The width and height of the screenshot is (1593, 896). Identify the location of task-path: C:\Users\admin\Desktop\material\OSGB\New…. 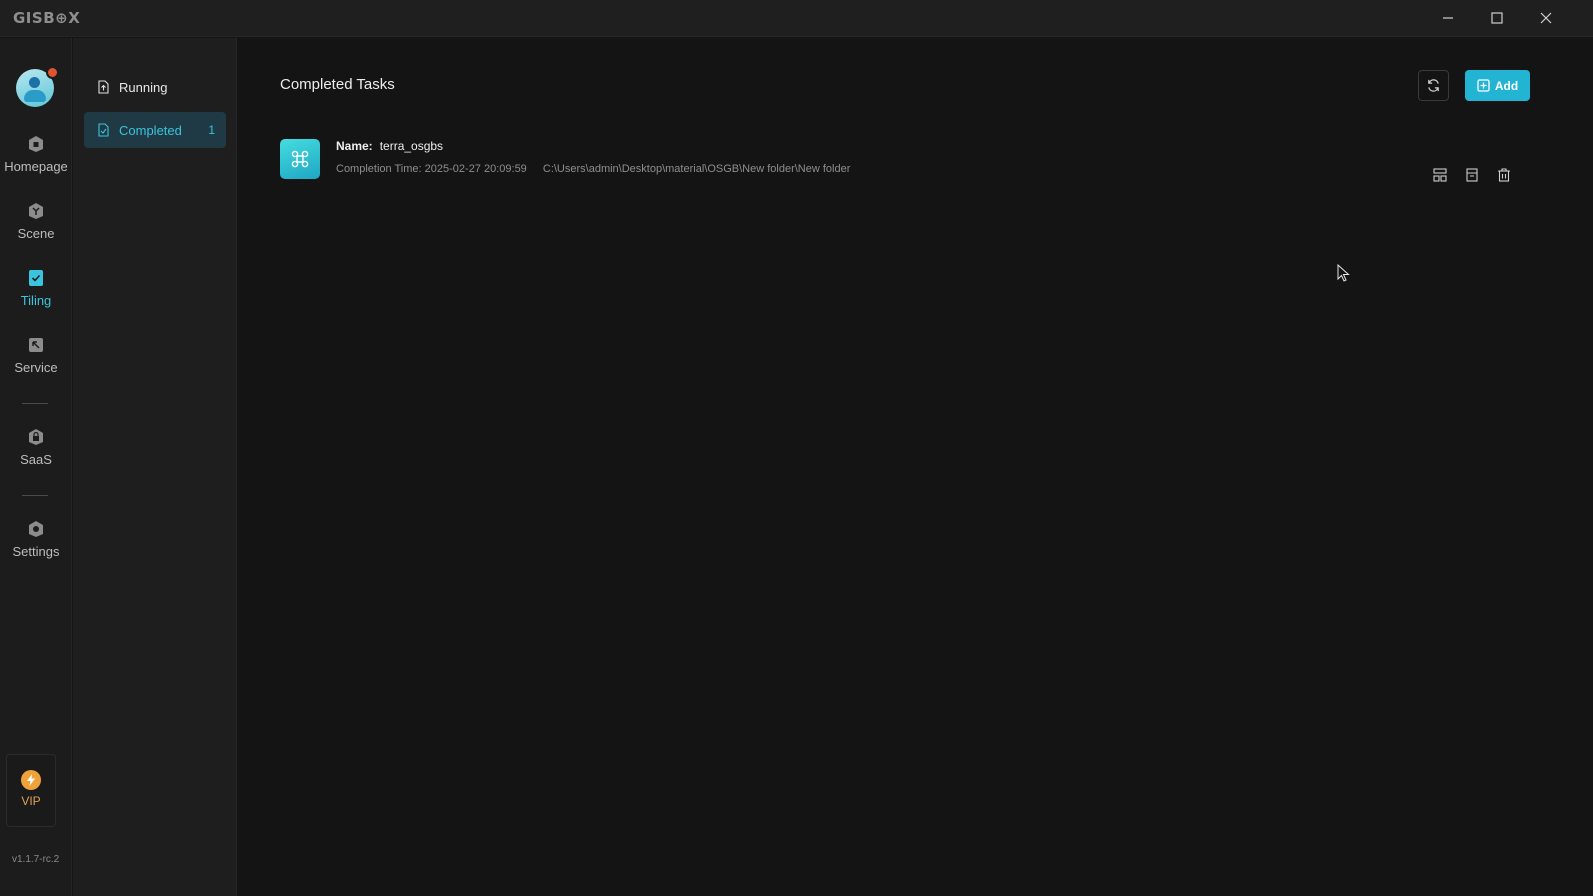
(696, 169).